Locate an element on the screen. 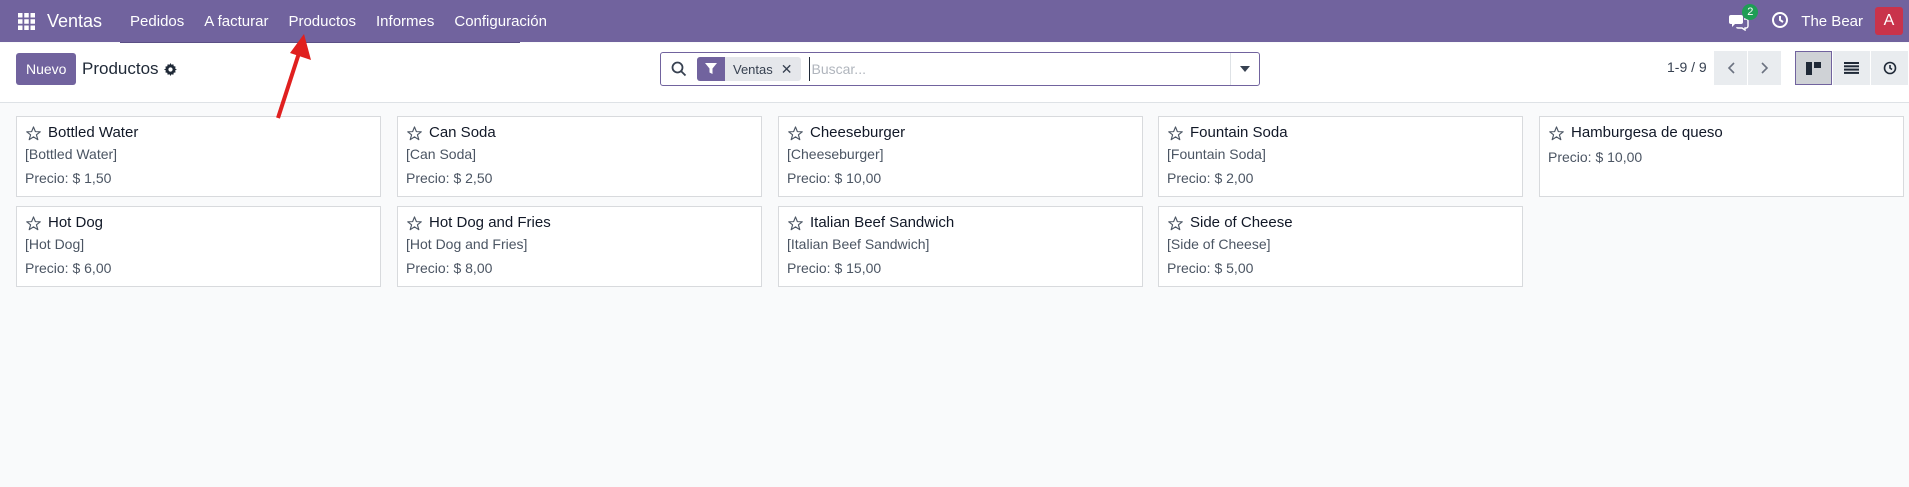  pager-next-button is located at coordinates (1764, 68).